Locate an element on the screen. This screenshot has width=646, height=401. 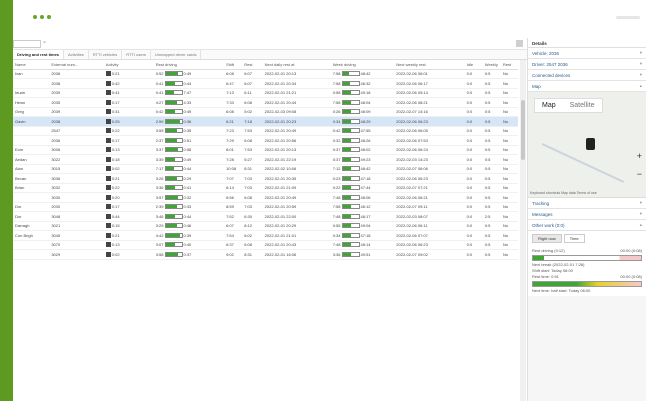
column-header: Name is located at coordinates (31, 65).